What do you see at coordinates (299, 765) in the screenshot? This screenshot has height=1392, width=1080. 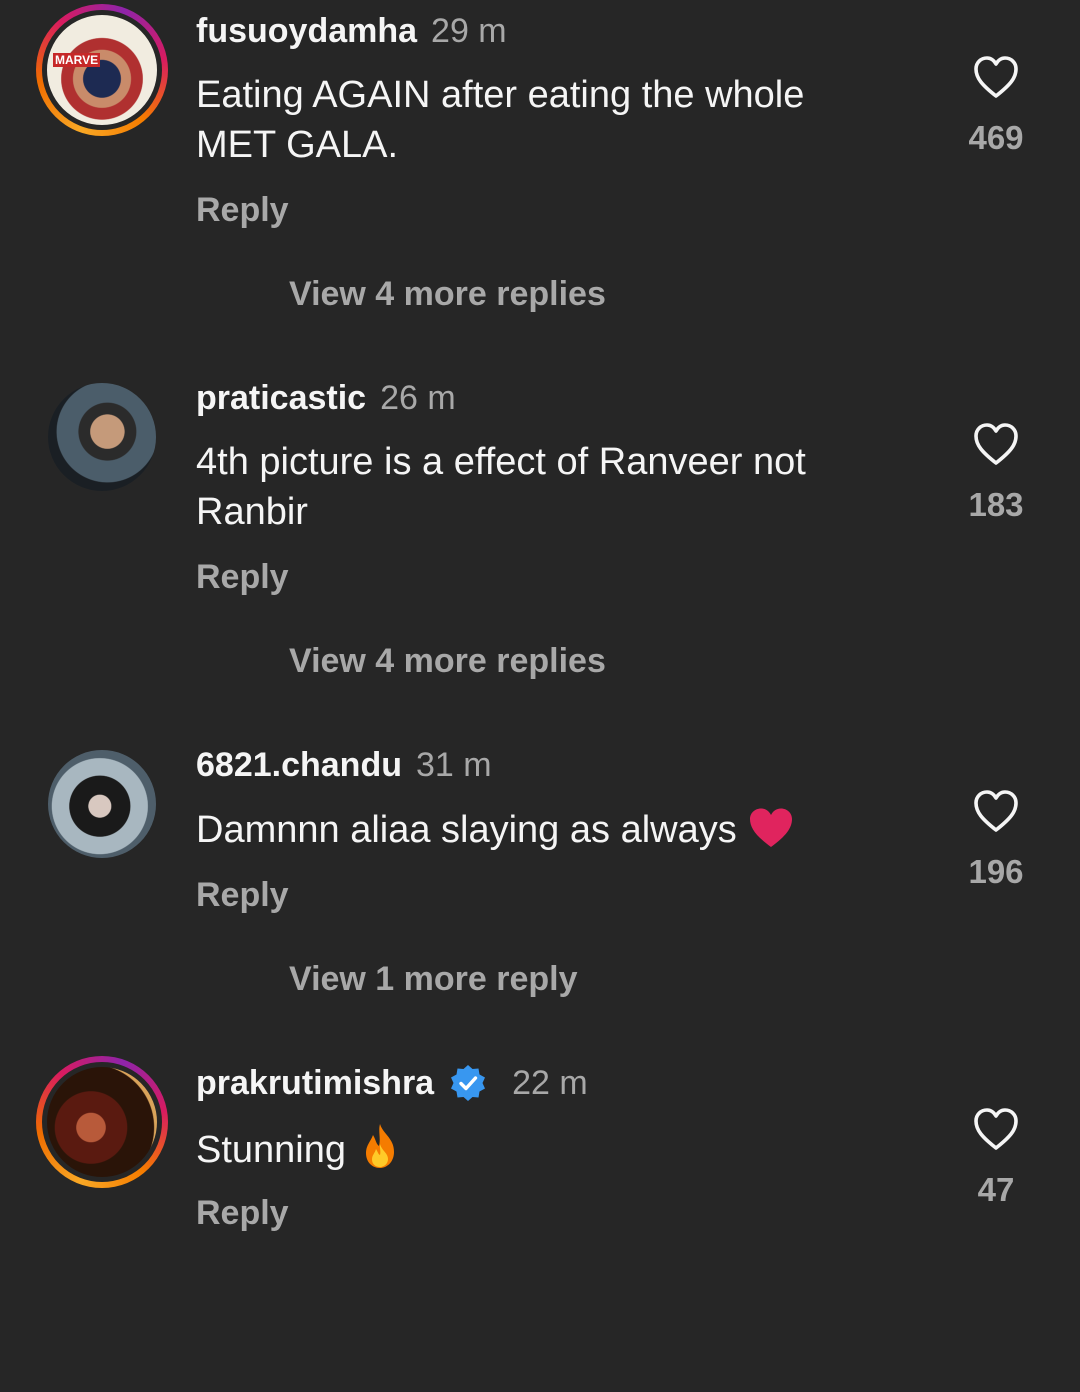 I see `username: 6821.chandu` at bounding box center [299, 765].